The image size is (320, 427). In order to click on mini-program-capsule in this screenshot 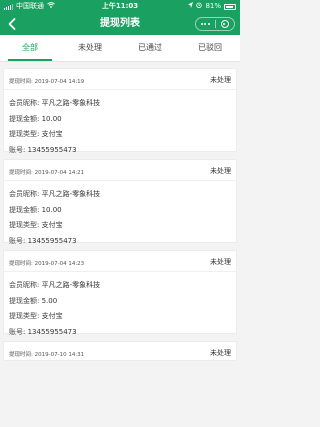, I will do `click(215, 24)`.